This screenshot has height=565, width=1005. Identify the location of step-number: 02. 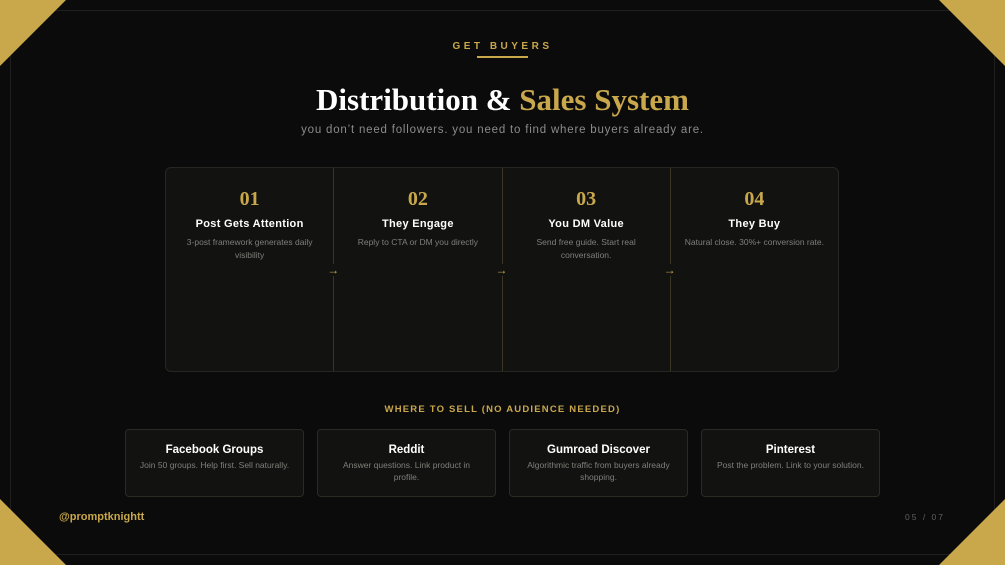
(417, 199).